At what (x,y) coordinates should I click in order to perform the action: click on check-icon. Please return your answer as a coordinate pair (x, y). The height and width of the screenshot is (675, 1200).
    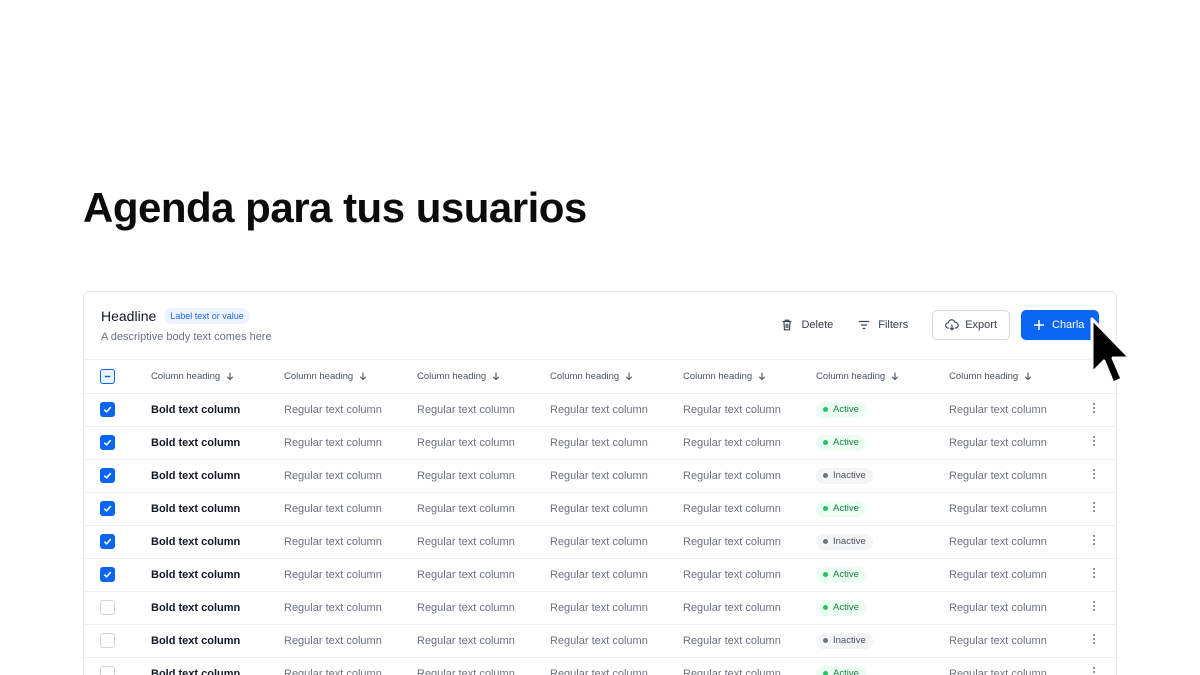
    Looking at the image, I should click on (107, 574).